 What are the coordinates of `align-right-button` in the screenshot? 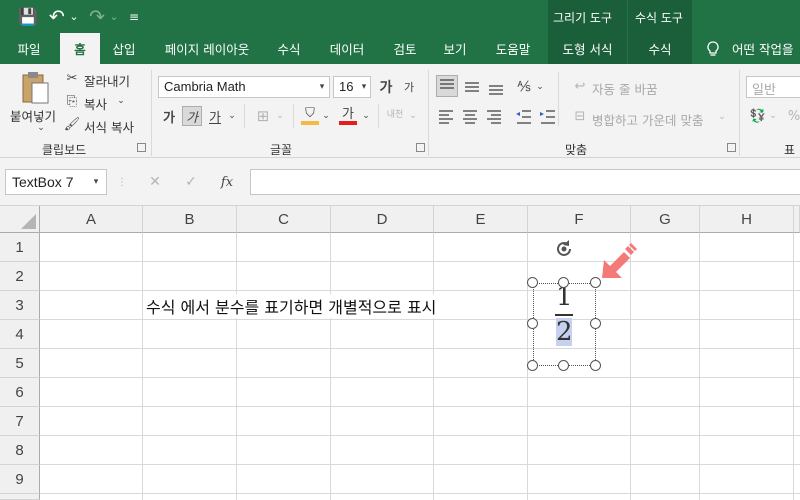 It's located at (494, 116).